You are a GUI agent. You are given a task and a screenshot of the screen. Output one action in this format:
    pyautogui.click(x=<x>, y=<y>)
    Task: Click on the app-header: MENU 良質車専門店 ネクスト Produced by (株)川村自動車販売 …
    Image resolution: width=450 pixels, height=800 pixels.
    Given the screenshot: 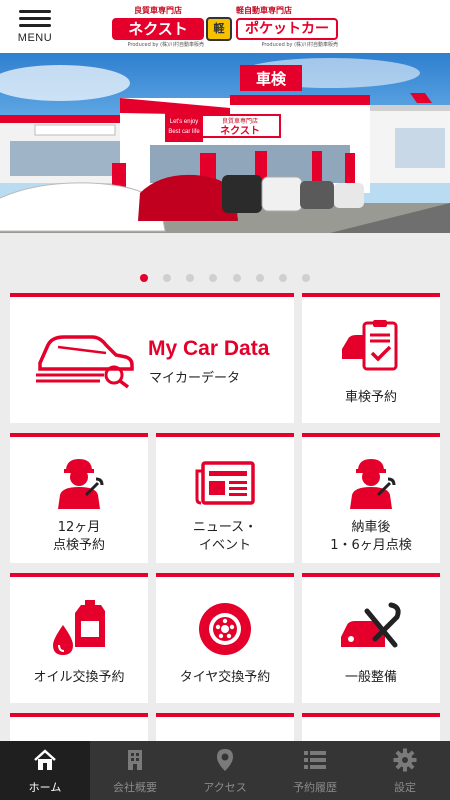 What is the action you would take?
    pyautogui.click(x=225, y=26)
    